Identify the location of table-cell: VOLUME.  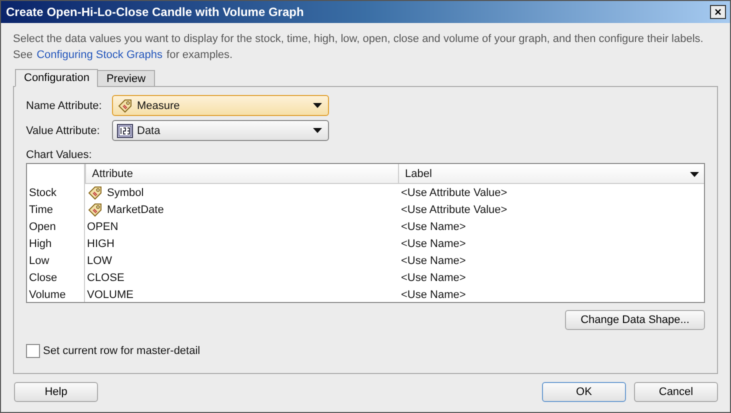
(241, 294).